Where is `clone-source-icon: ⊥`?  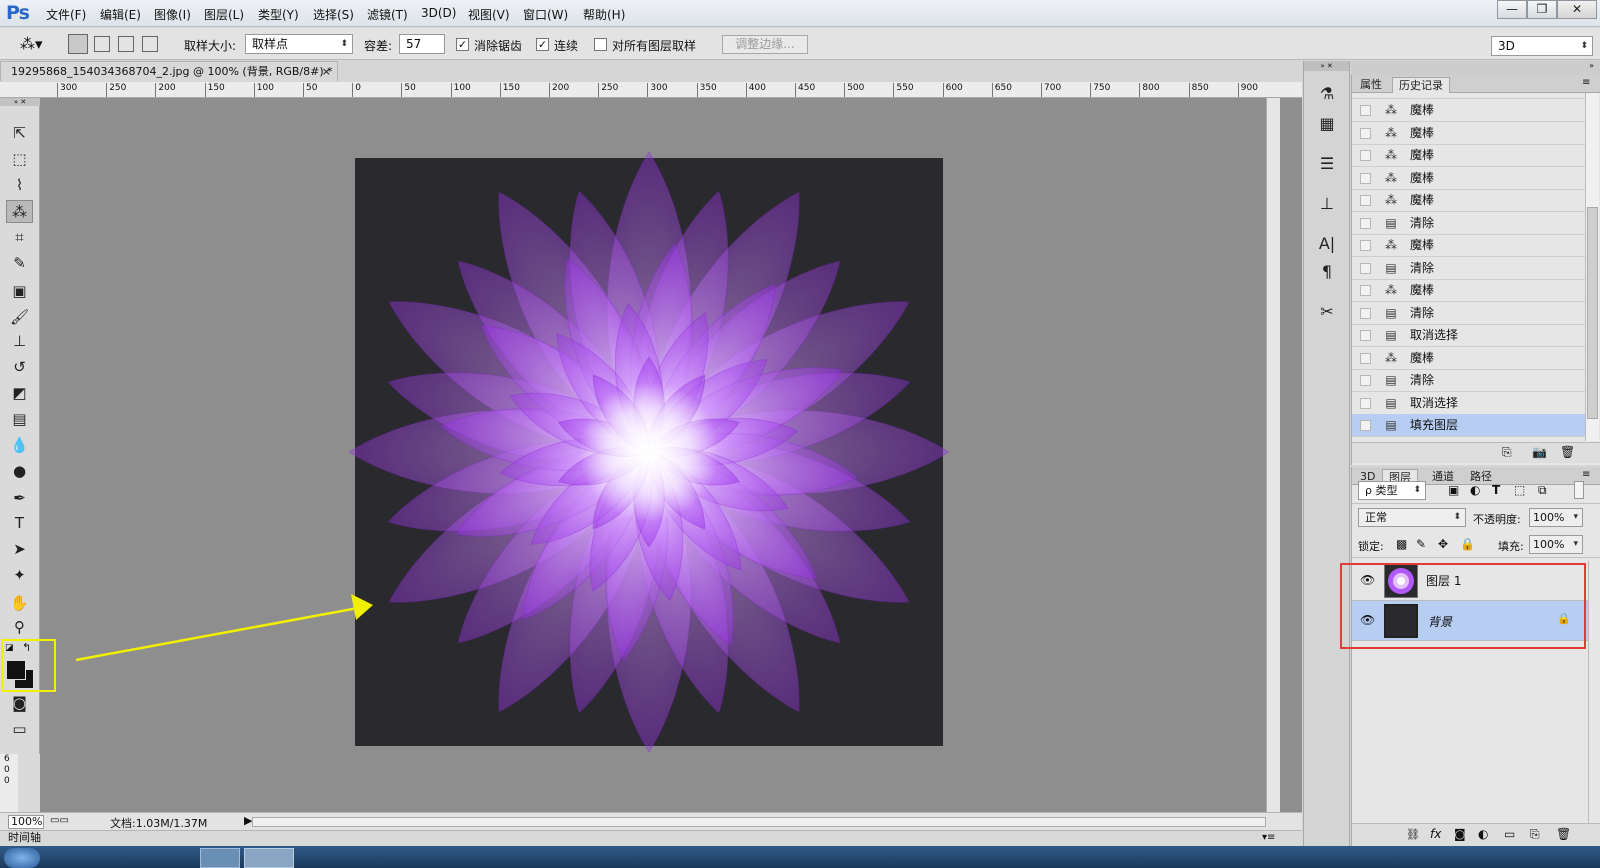 clone-source-icon: ⊥ is located at coordinates (1327, 204).